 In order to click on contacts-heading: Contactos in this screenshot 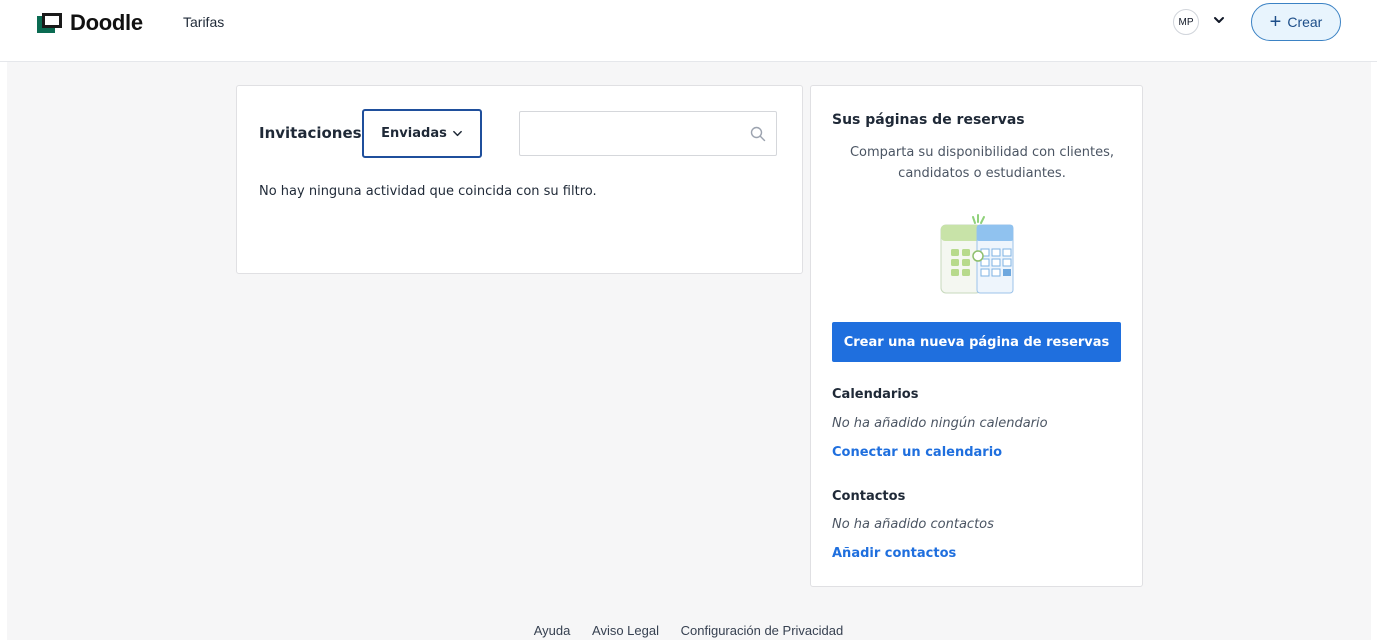, I will do `click(869, 496)`.